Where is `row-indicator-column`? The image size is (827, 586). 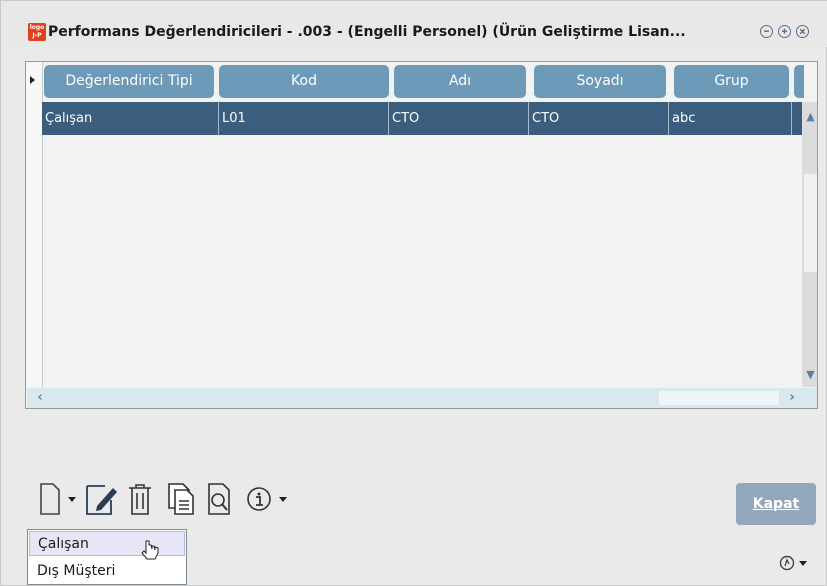 row-indicator-column is located at coordinates (34, 224).